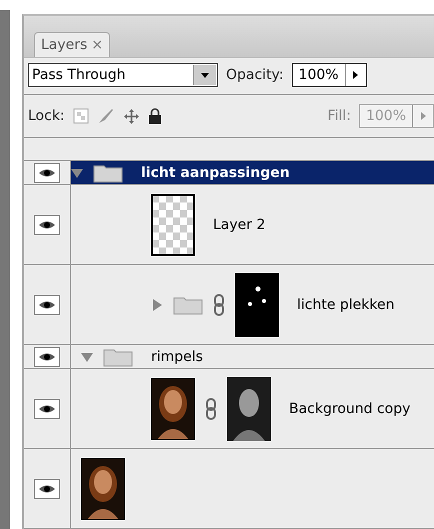  Describe the element at coordinates (123, 75) in the screenshot. I see `blend-mode-dropdown: Pass Through` at that location.